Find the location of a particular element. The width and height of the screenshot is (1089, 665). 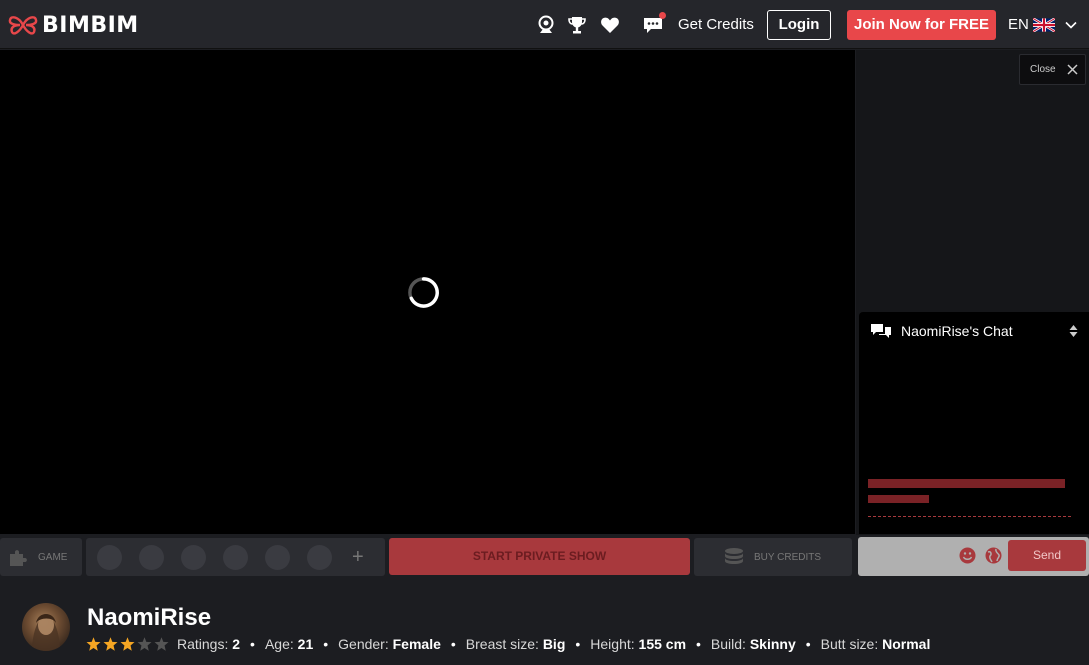

model-avatar is located at coordinates (46, 627).